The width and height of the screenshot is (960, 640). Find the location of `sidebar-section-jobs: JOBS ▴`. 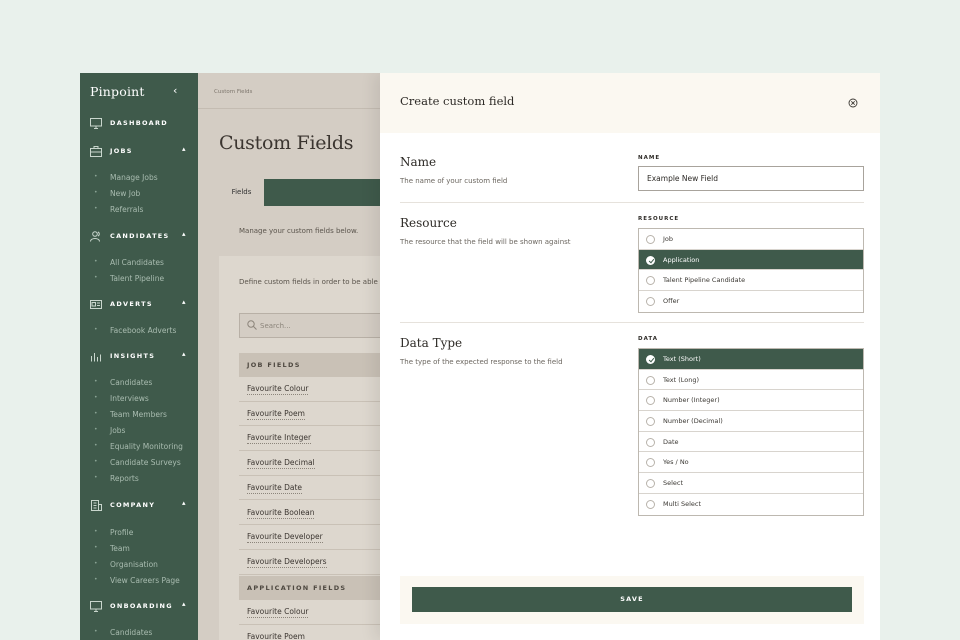

sidebar-section-jobs: JOBS ▴ is located at coordinates (139, 152).